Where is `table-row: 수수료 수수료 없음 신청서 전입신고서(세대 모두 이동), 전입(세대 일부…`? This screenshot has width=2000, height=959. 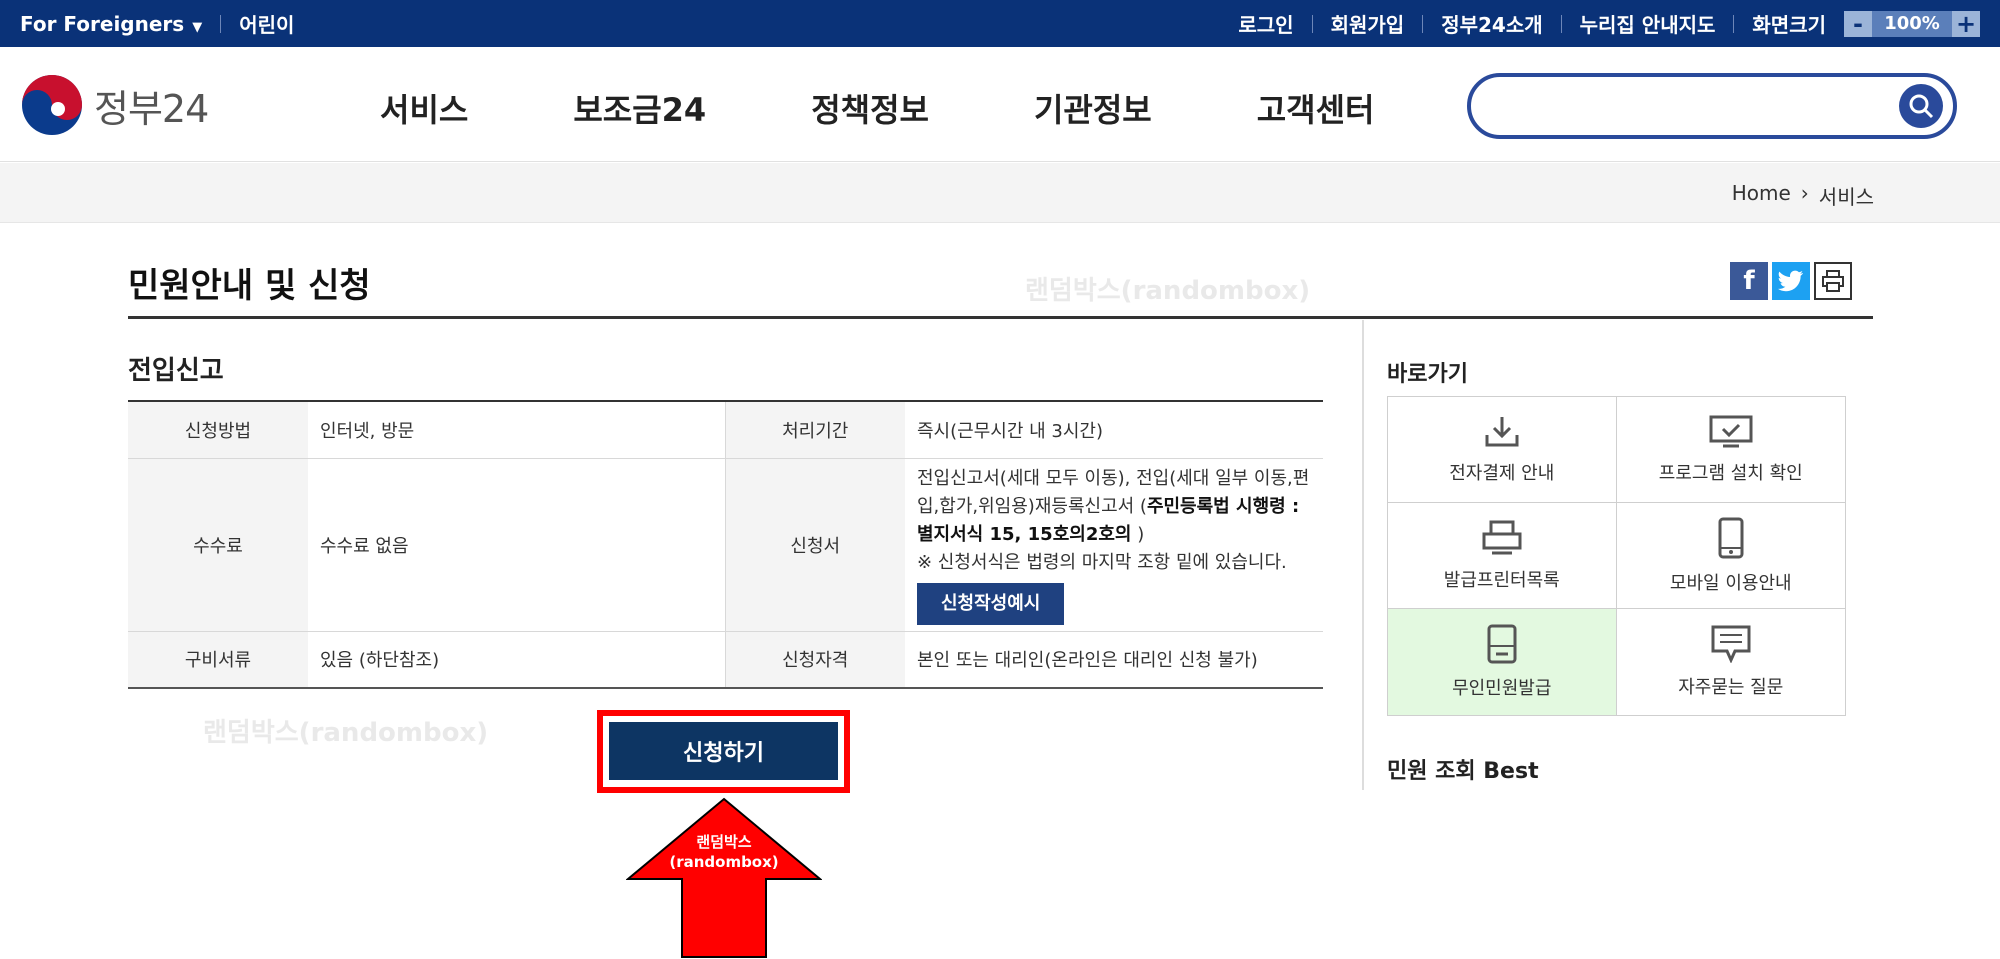
table-row: 수수료 수수료 없음 신청서 전입신고서(세대 모두 이동), 전입(세대 일부… is located at coordinates (725, 545).